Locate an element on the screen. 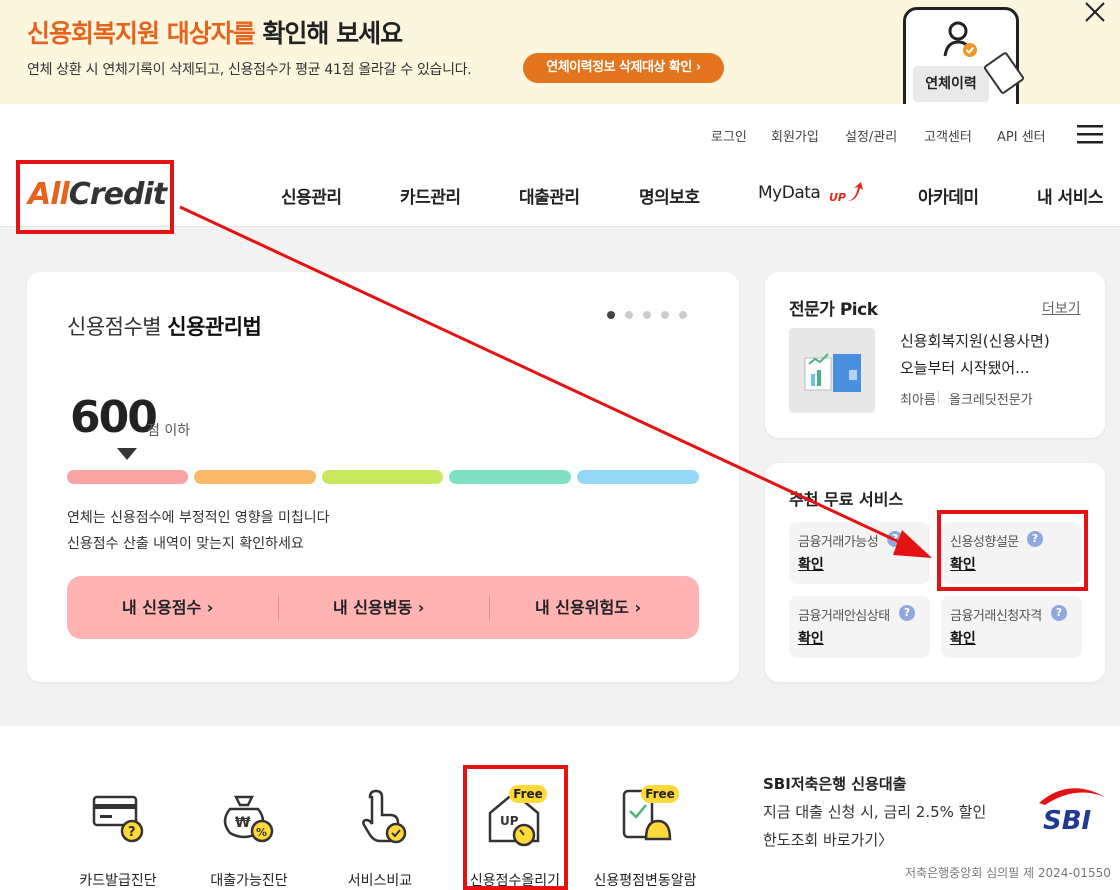  score-marker-icon is located at coordinates (127, 454).